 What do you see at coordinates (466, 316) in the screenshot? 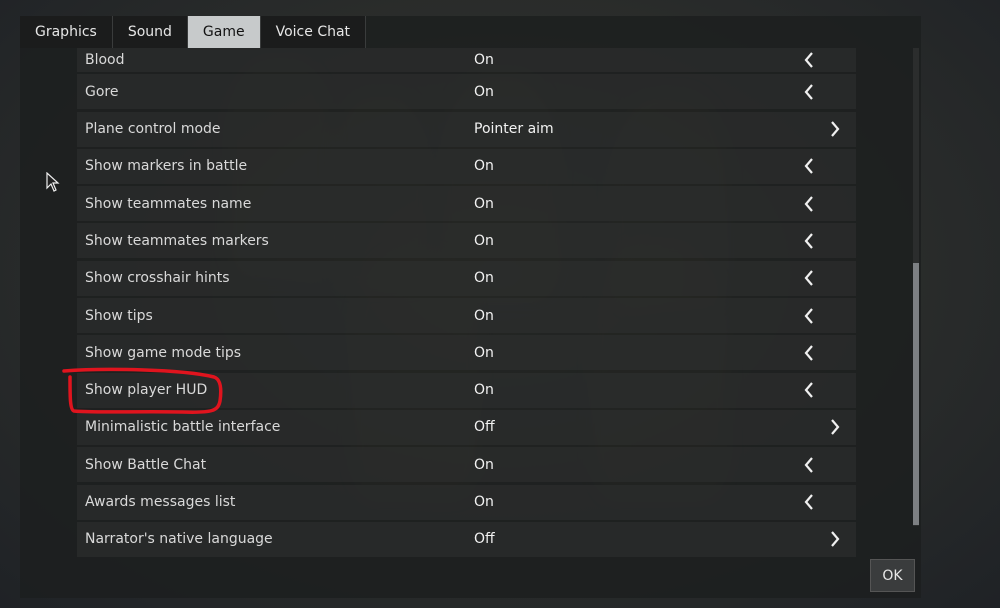
I see `setting-row: Show tips On` at bounding box center [466, 316].